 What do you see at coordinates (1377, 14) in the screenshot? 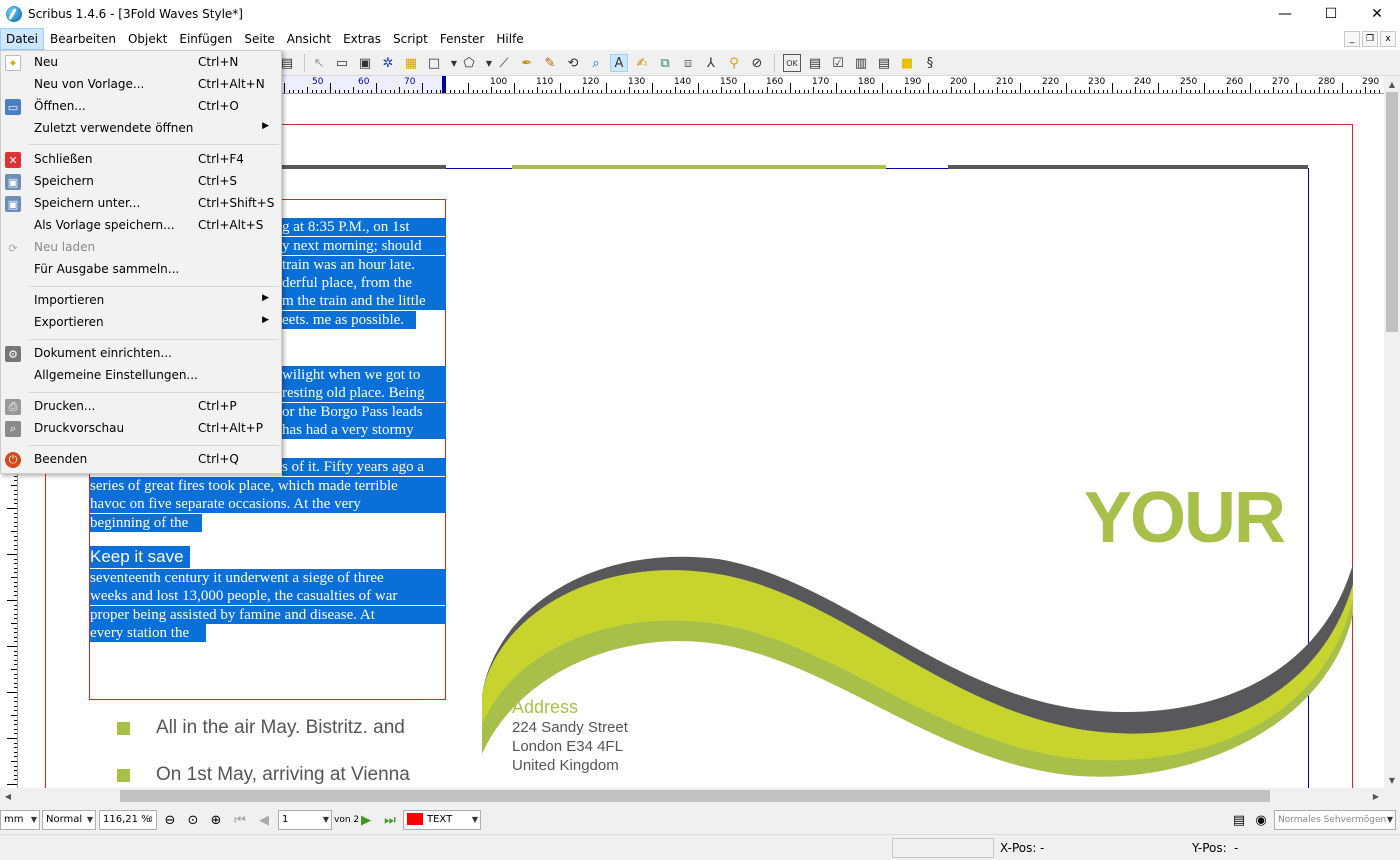
I see `close-button: ✕` at bounding box center [1377, 14].